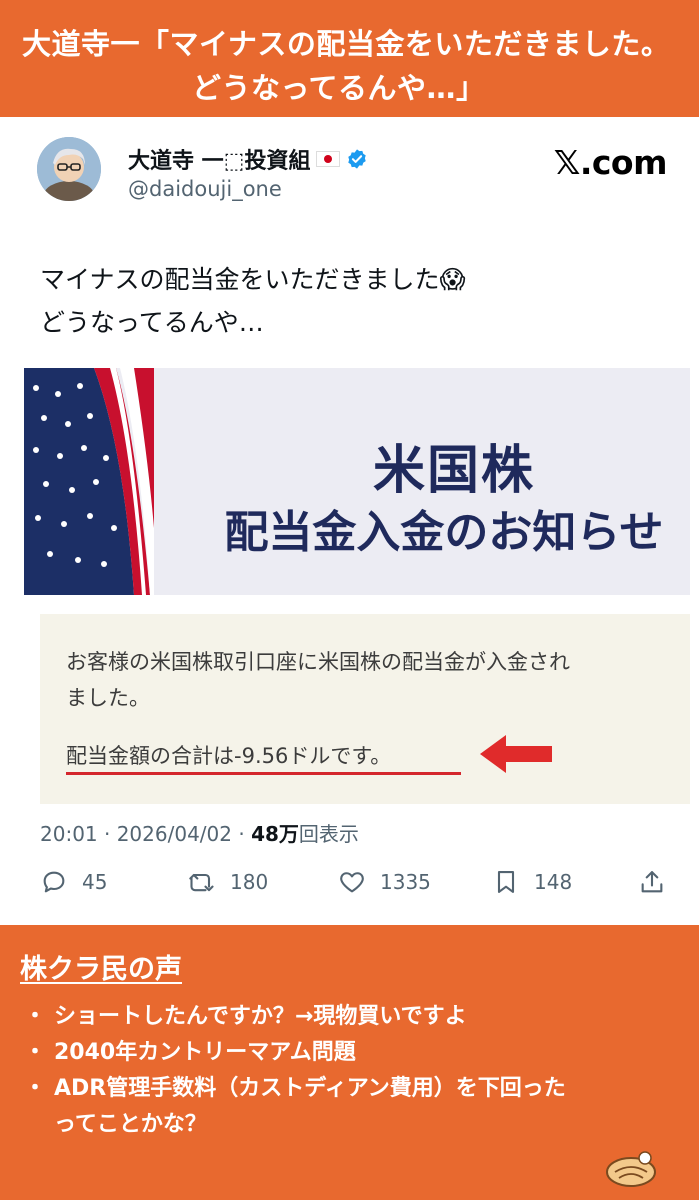  Describe the element at coordinates (346, 44) in the screenshot. I see `headline-line-1: 大道寺一「マイナスの配当金をいただきました。` at that location.